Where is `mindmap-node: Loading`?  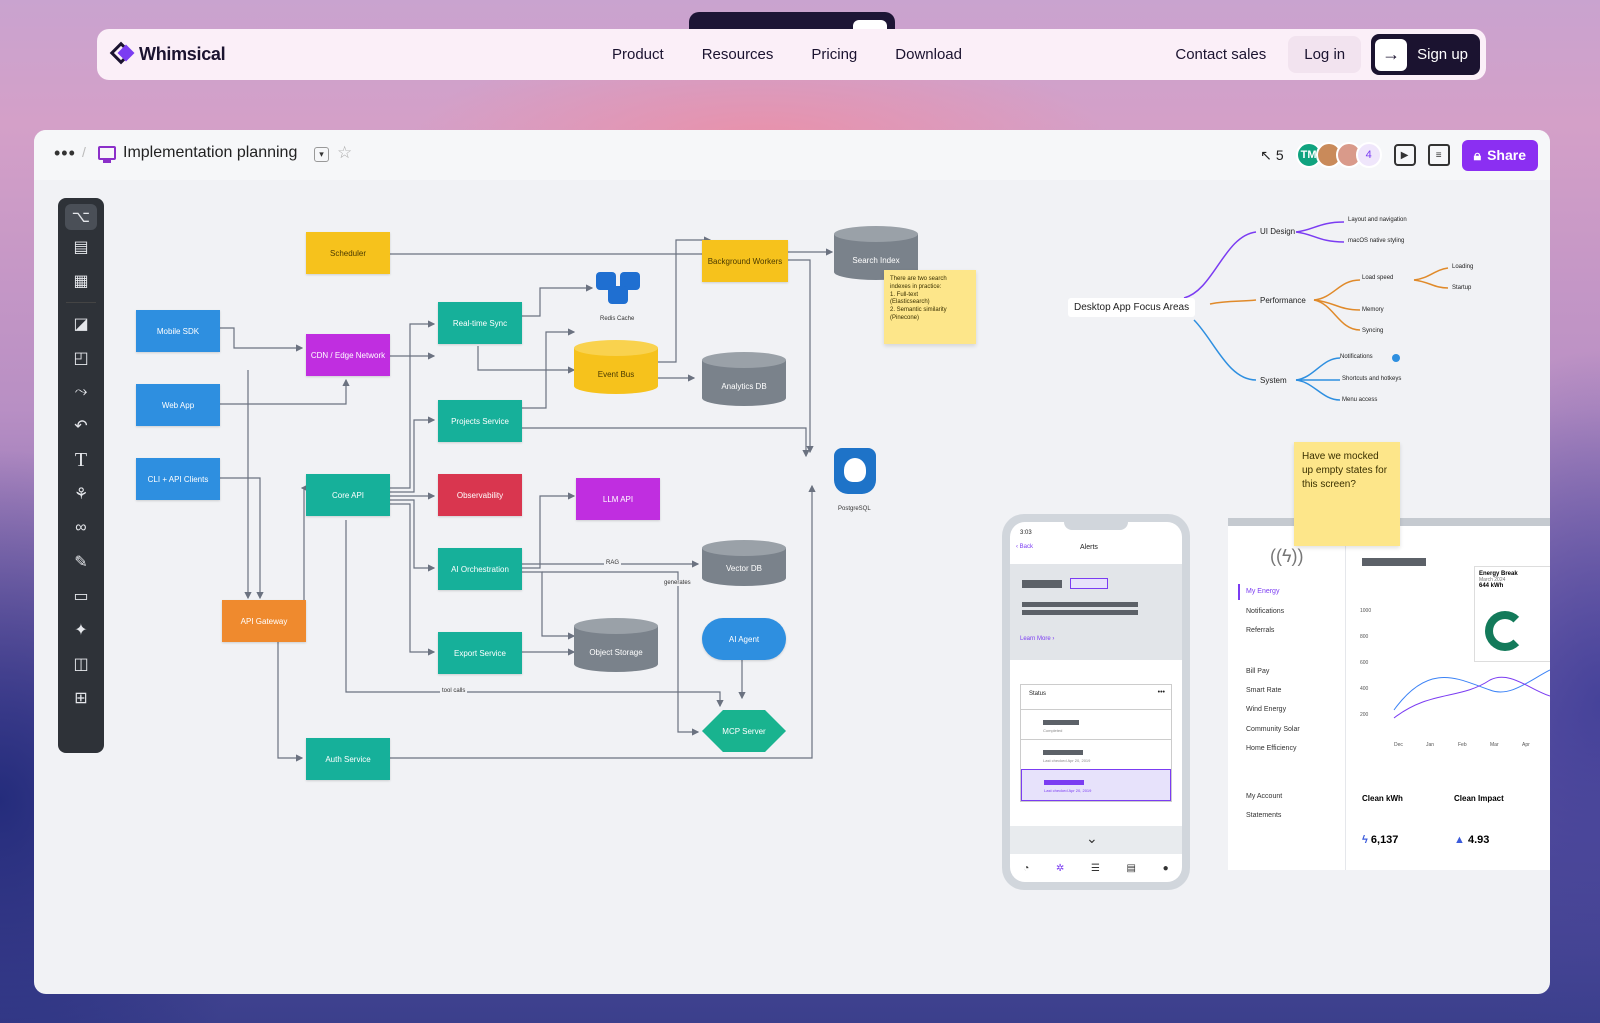
mindmap-node: Loading is located at coordinates (1462, 267).